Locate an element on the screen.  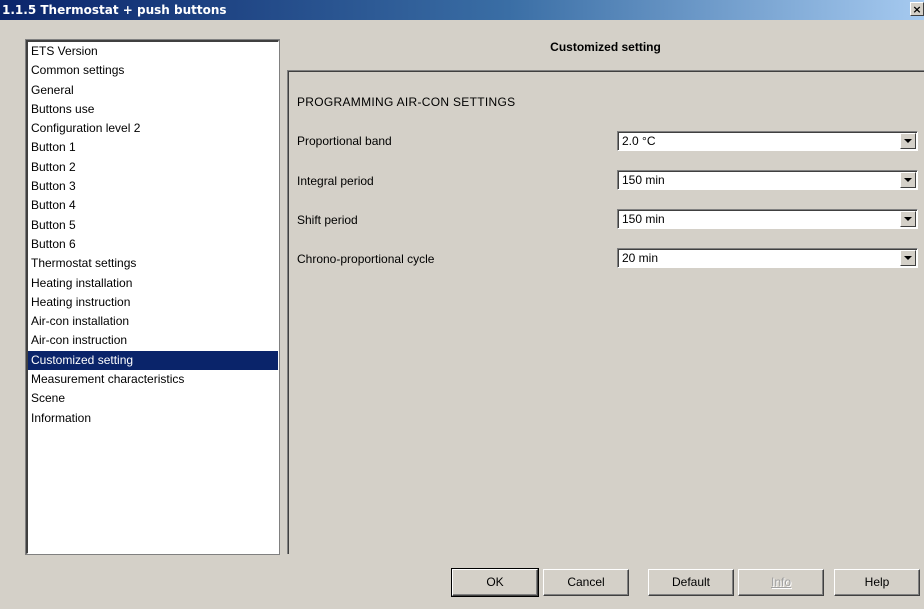
nav-item-customized-setting: Customized setting is located at coordinates (153, 360).